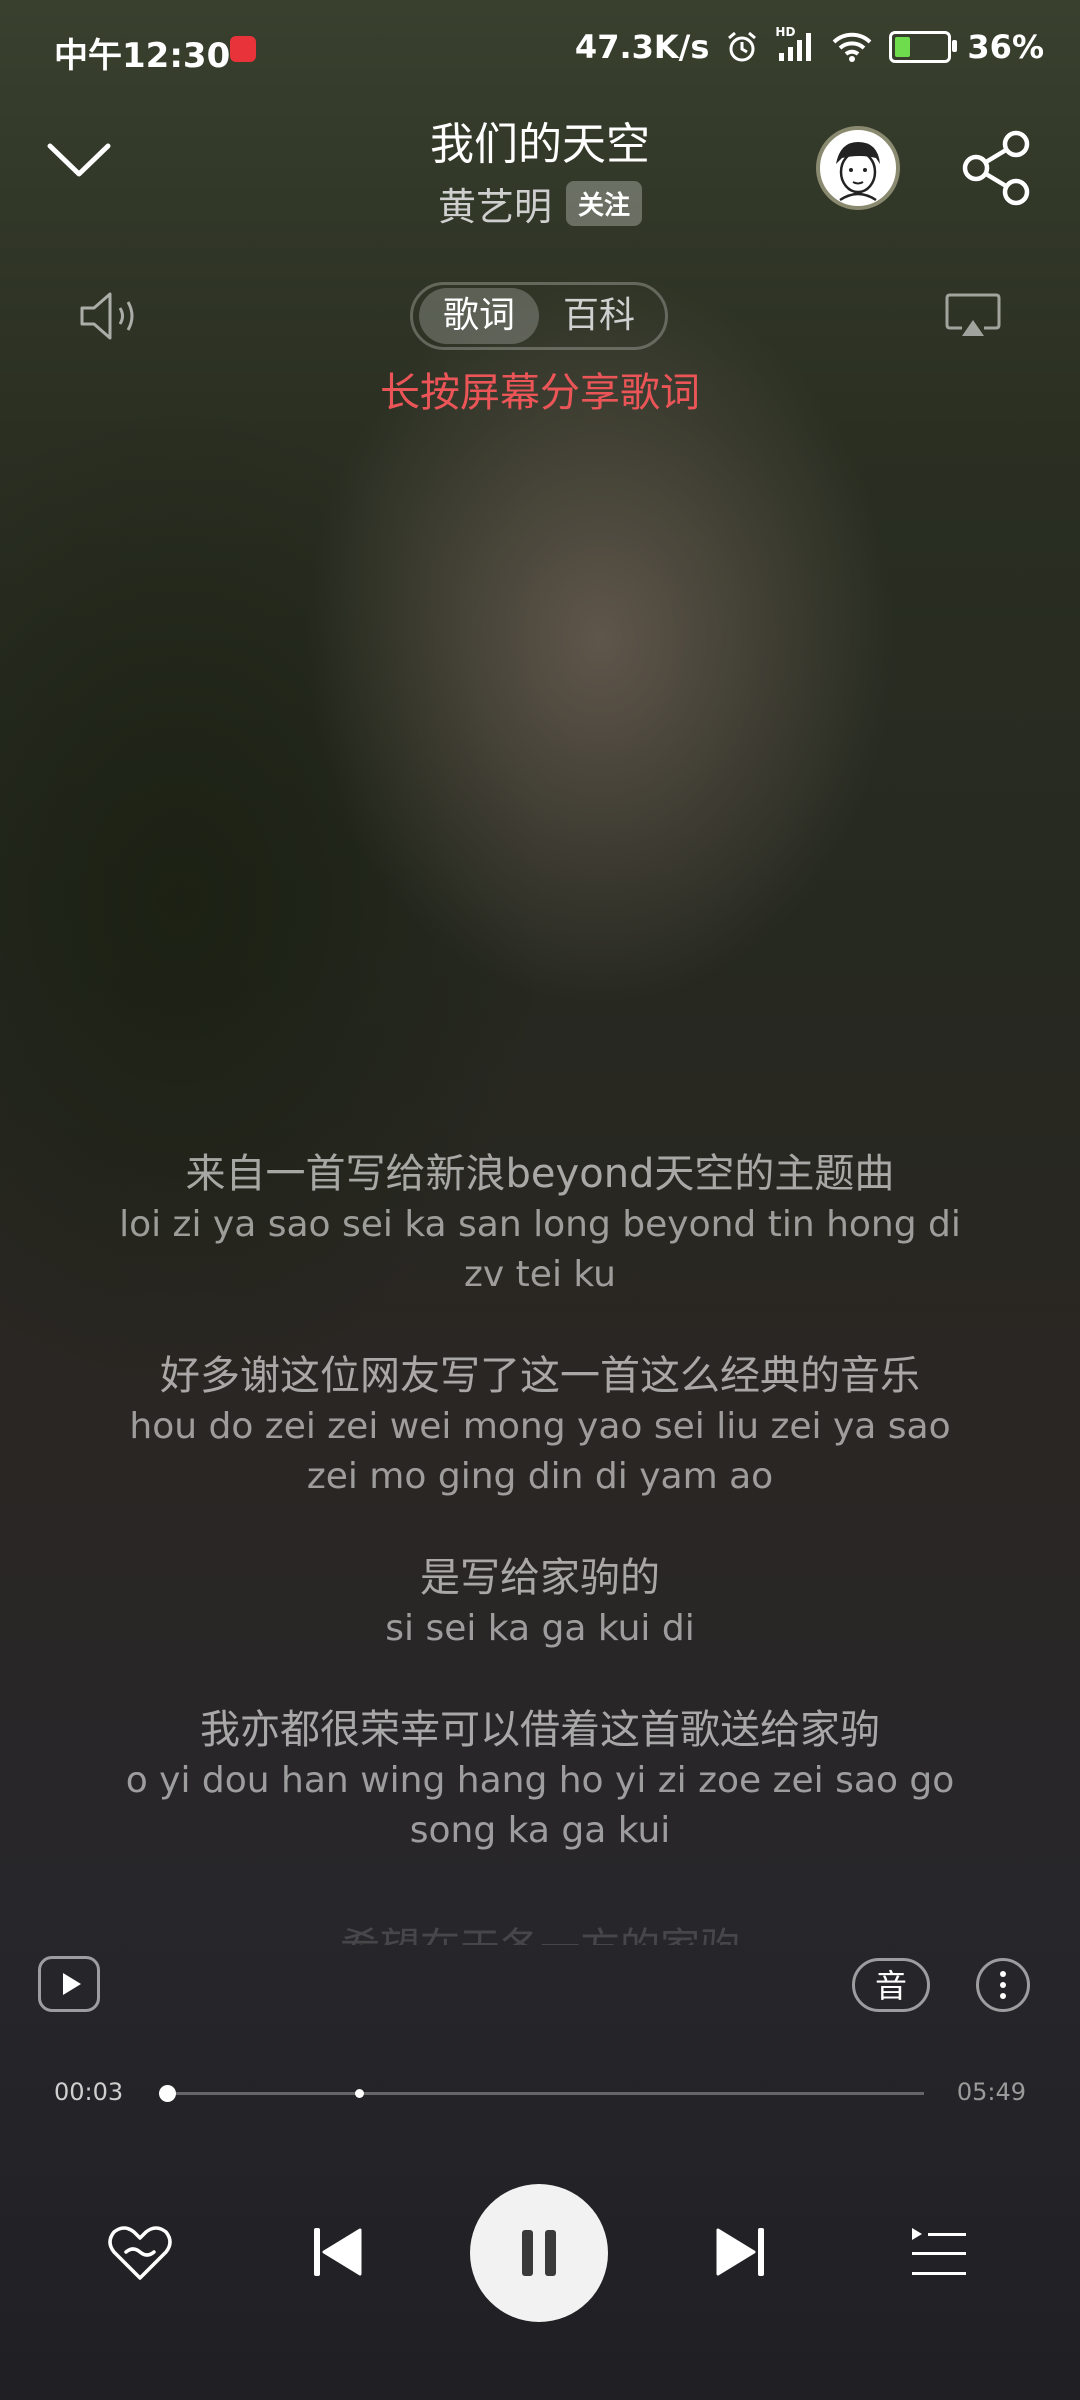 The height and width of the screenshot is (2400, 1080). I want to click on next-icon, so click(740, 2252).